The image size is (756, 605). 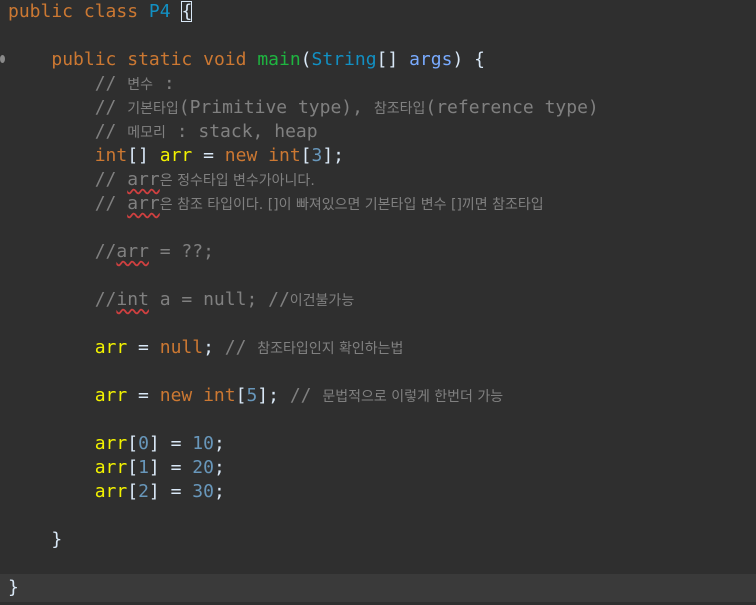 I want to click on comment-text: a = null; //, so click(x=219, y=299).